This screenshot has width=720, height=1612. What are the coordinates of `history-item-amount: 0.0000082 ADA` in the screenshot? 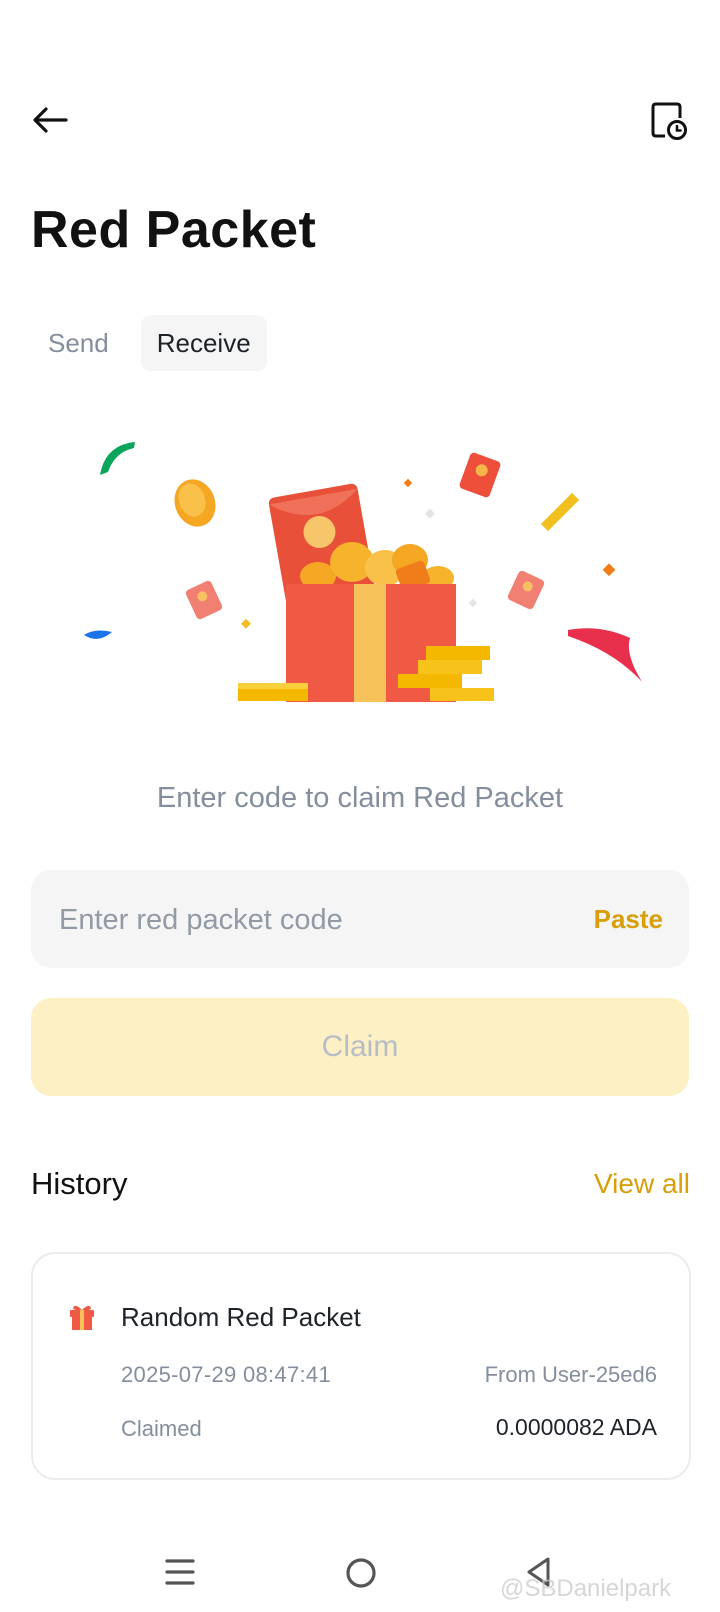 It's located at (576, 1427).